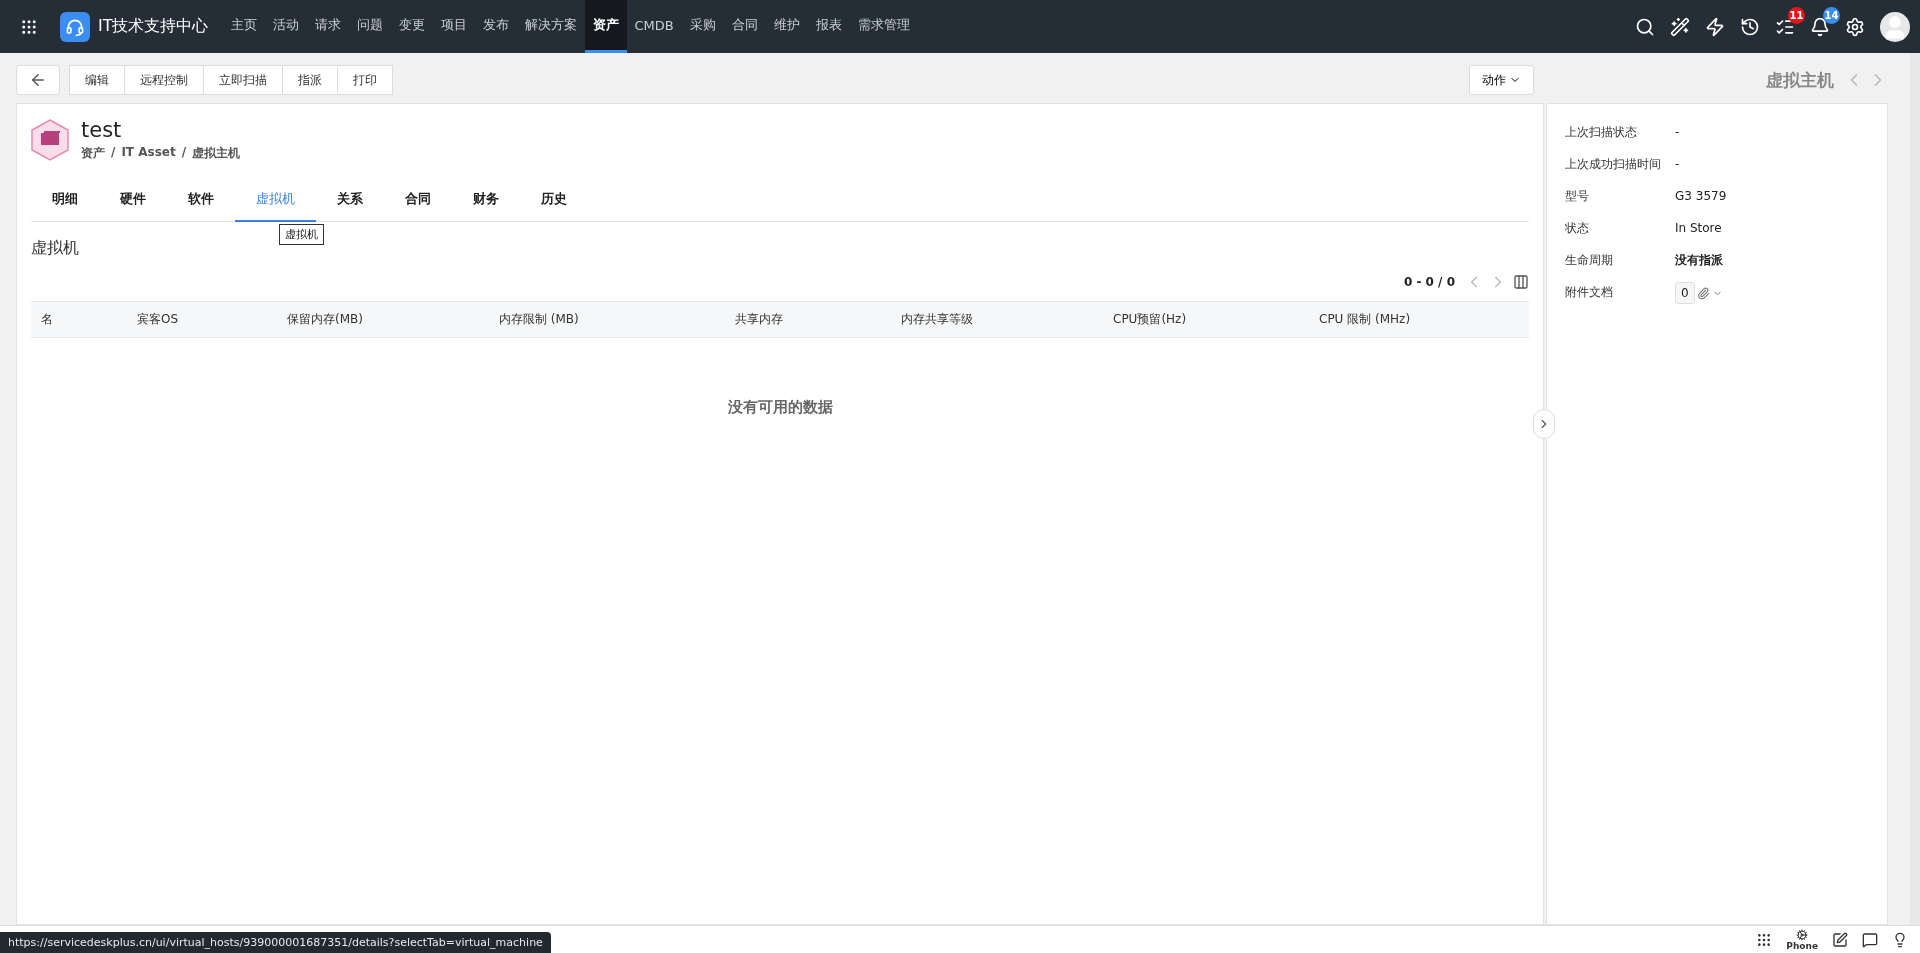 The height and width of the screenshot is (953, 1920). Describe the element at coordinates (301, 234) in the screenshot. I see `tooltip: 虚拟机` at that location.